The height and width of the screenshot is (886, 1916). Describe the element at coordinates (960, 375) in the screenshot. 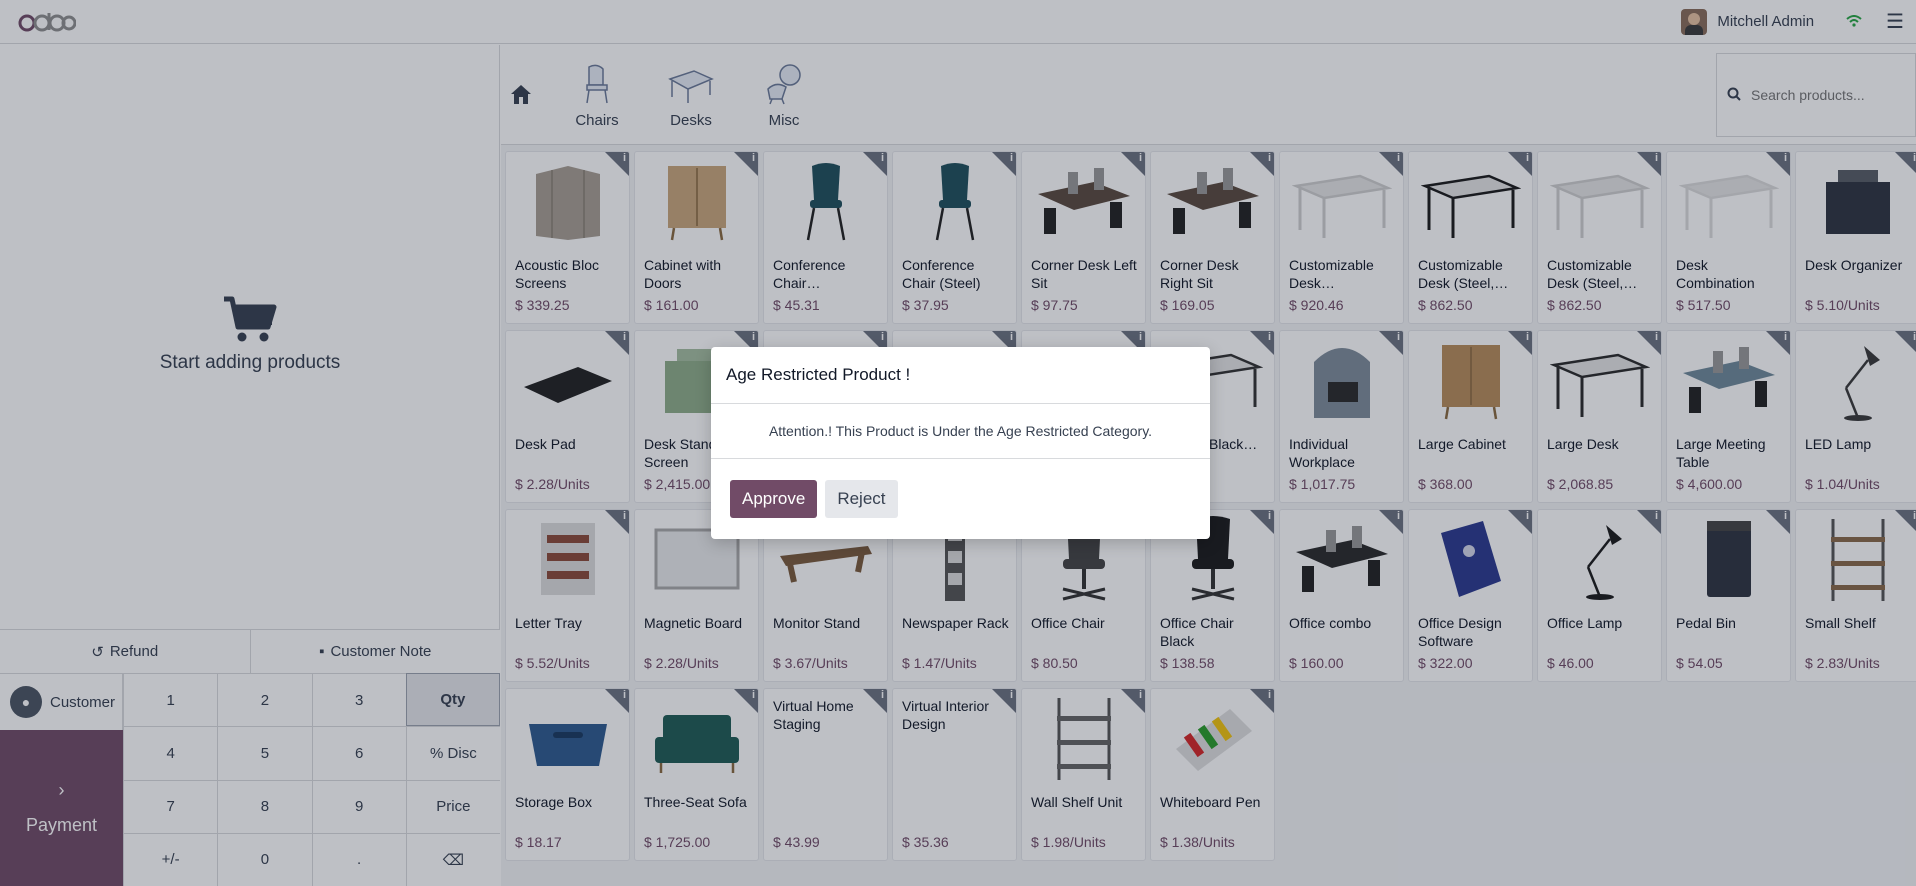

I see `dialog-title: Age Restricted Product !` at that location.